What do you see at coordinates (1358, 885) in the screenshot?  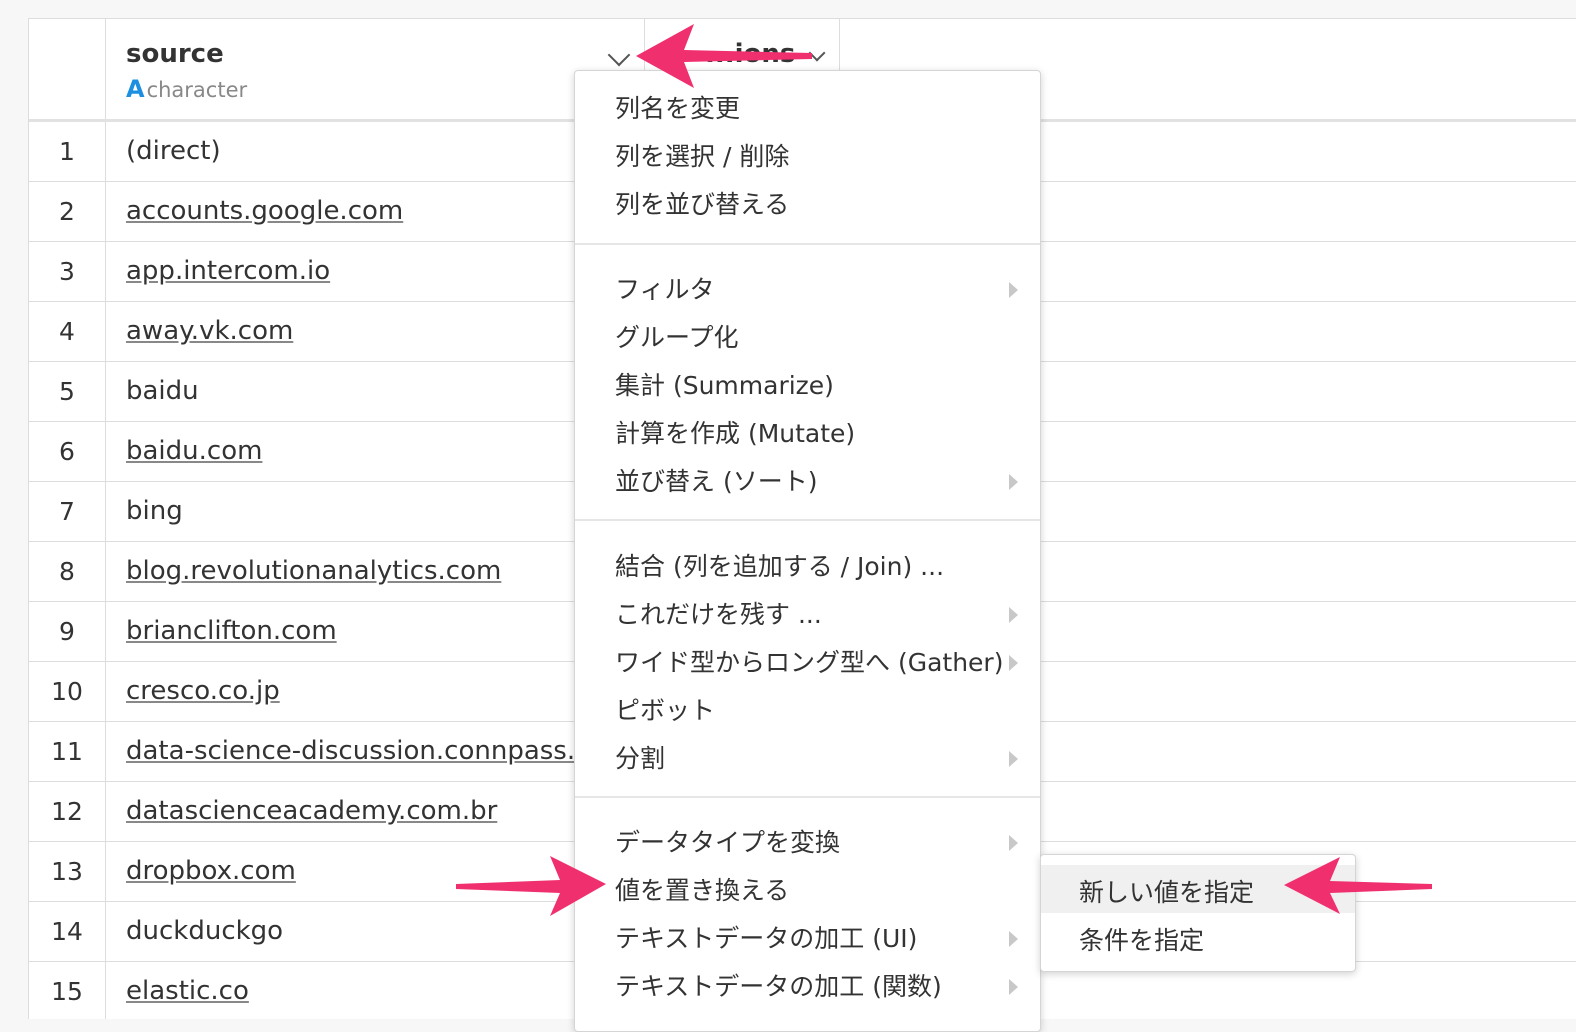 I see `annotation-arrow-submenu` at bounding box center [1358, 885].